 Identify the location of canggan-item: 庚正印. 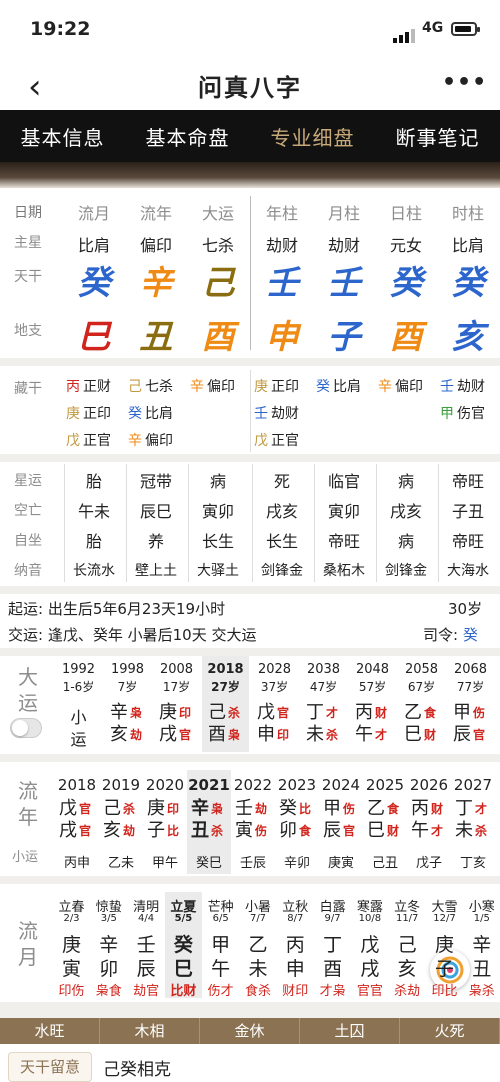
(88, 413).